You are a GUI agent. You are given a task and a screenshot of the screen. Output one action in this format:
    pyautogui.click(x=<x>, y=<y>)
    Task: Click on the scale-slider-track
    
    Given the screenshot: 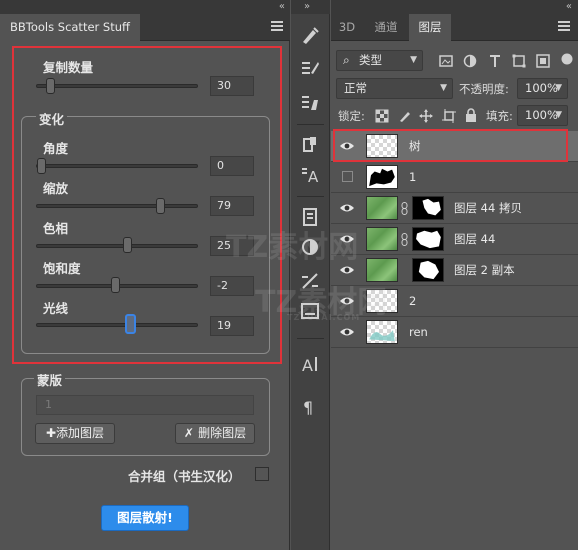 What is the action you would take?
    pyautogui.click(x=117, y=206)
    